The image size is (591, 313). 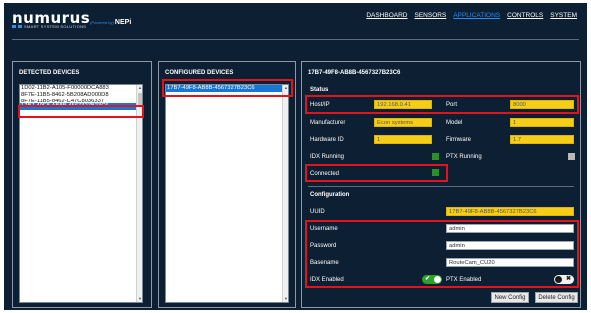 I want to click on host-label: Host/IP, so click(x=320, y=105).